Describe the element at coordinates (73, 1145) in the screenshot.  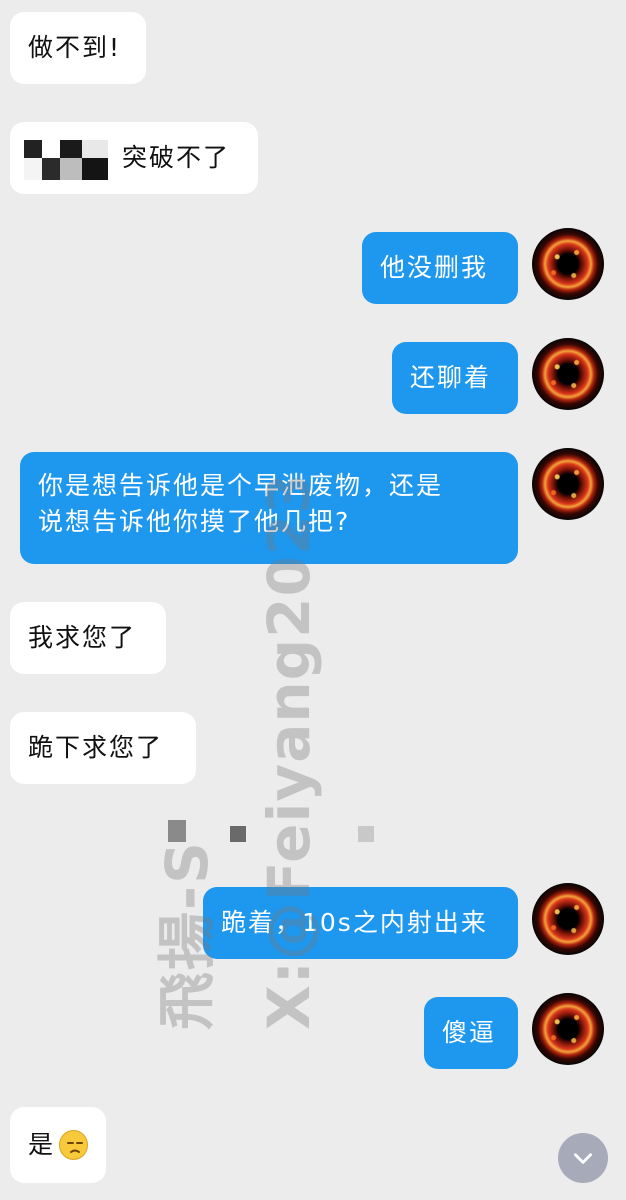
I see `unamused-face-icon` at that location.